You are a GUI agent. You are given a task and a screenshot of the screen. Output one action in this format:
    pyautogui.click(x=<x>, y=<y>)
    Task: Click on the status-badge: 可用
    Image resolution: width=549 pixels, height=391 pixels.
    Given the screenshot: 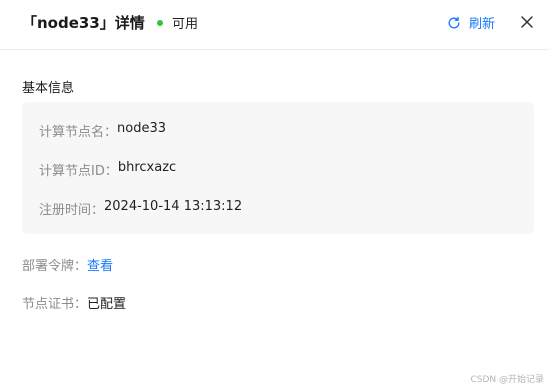 What is the action you would take?
    pyautogui.click(x=177, y=22)
    